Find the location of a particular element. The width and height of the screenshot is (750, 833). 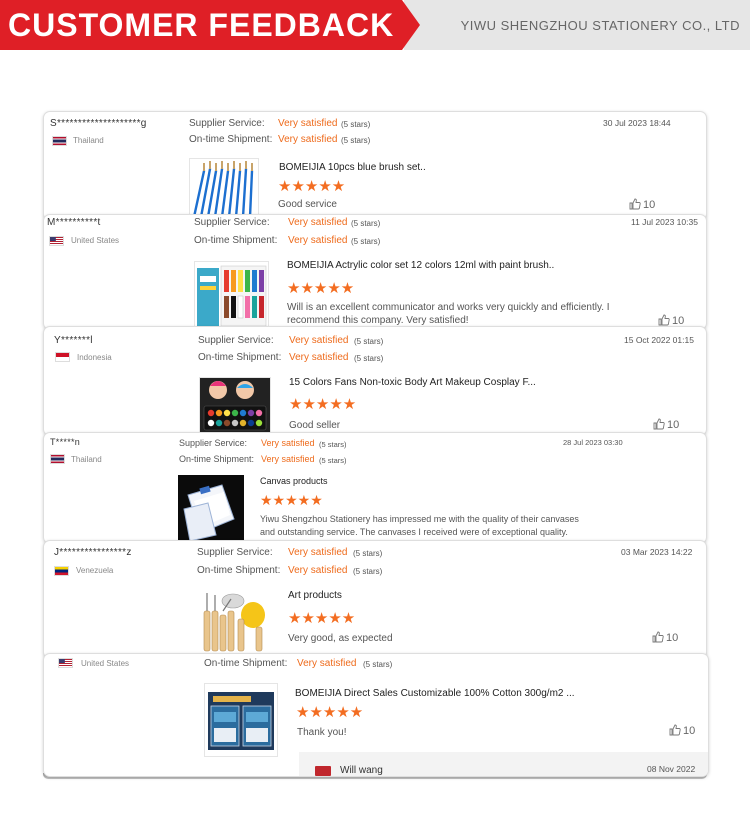

venezuela-flag-icon is located at coordinates (61, 571).